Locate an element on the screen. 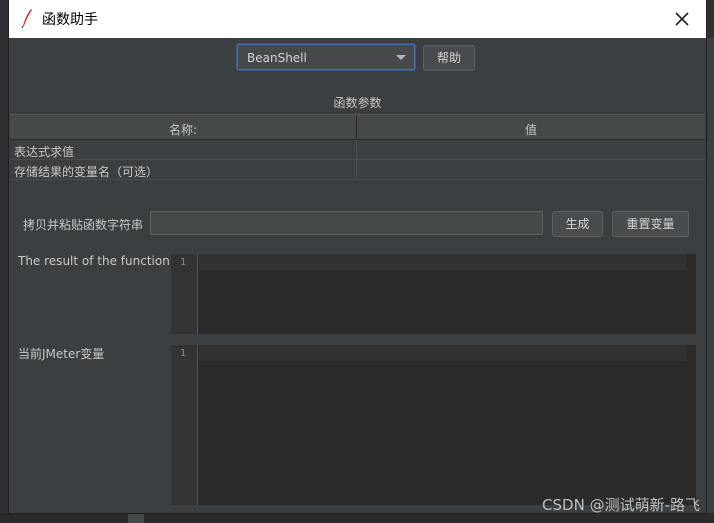 The width and height of the screenshot is (714, 523). function-select-value: BeanShell is located at coordinates (277, 58).